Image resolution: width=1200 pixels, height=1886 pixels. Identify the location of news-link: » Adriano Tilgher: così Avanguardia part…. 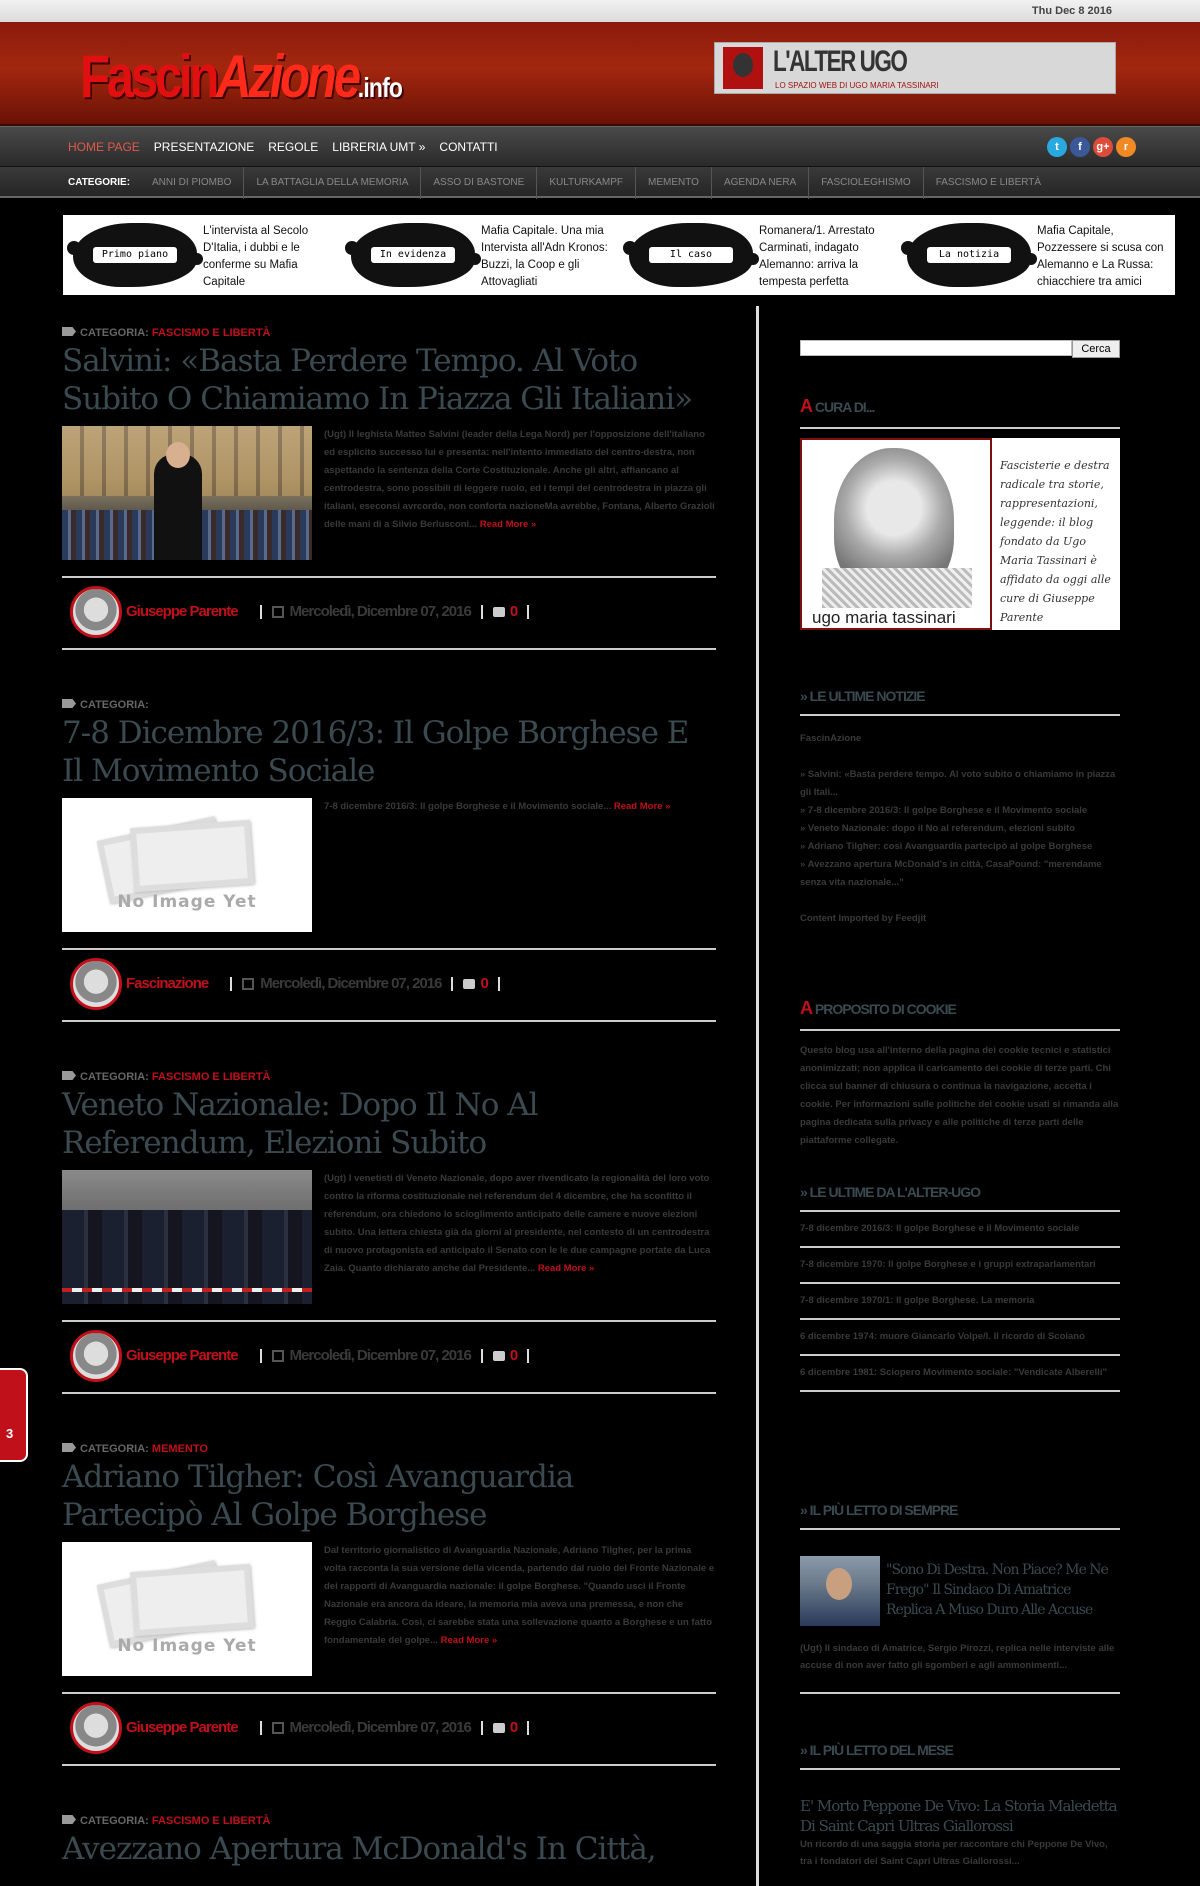
(960, 847).